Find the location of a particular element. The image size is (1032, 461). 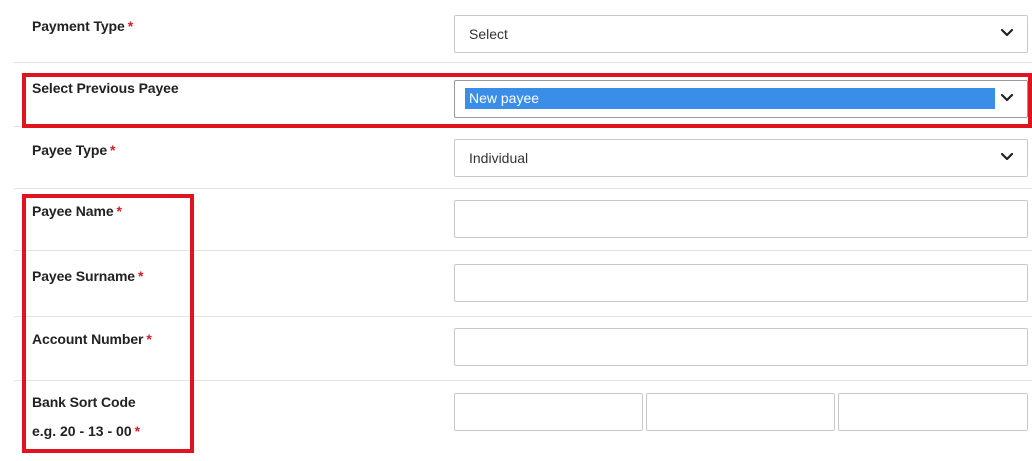

sort-code-part-1-input is located at coordinates (548, 412).